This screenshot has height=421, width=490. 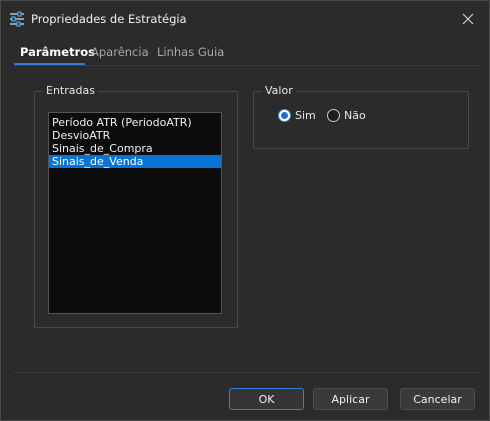 I want to click on window-title: Propriedades de Estratégia, so click(x=109, y=19).